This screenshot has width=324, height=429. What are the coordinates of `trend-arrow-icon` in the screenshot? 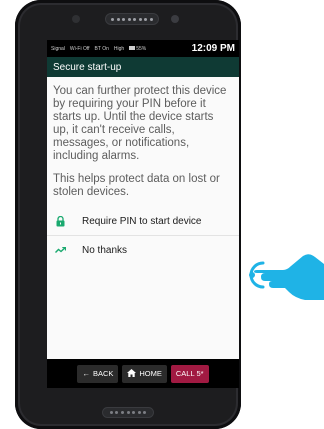 It's located at (60, 250).